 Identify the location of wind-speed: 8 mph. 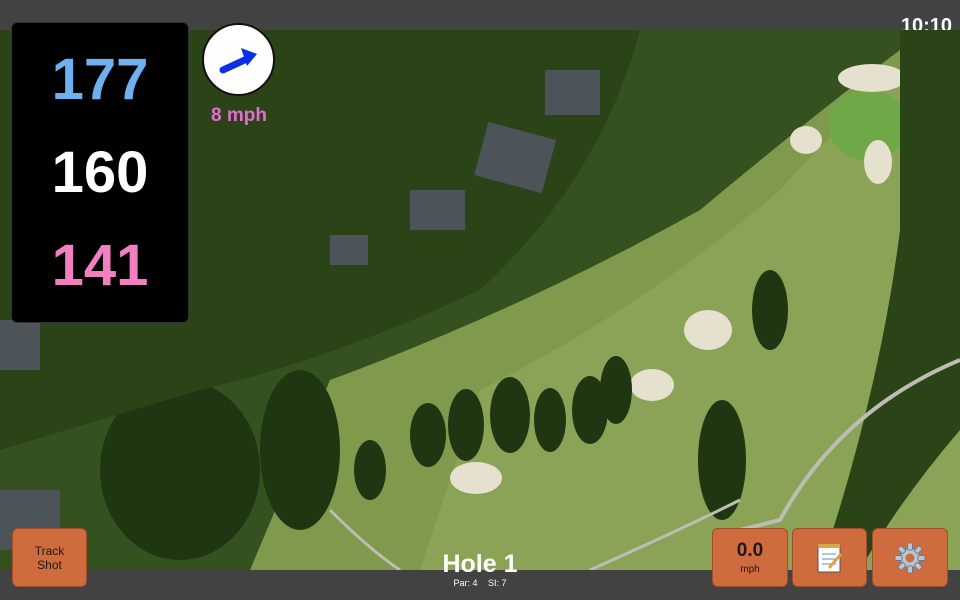
(239, 115).